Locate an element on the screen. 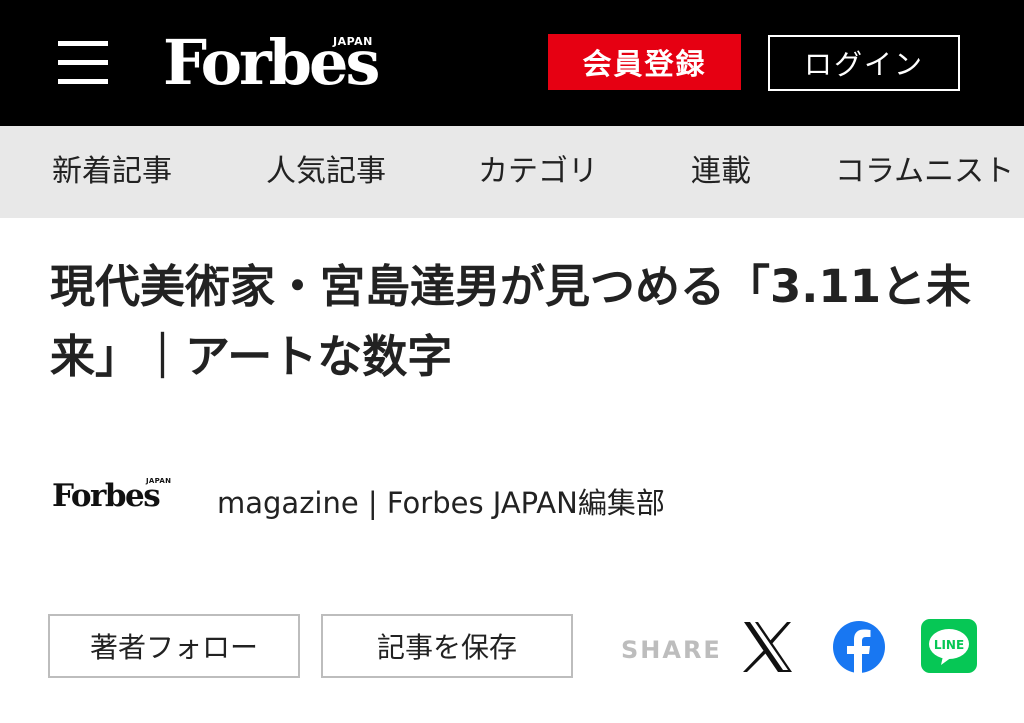 This screenshot has height=723, width=1024. follow-author-button: 著者フォロー is located at coordinates (174, 646).